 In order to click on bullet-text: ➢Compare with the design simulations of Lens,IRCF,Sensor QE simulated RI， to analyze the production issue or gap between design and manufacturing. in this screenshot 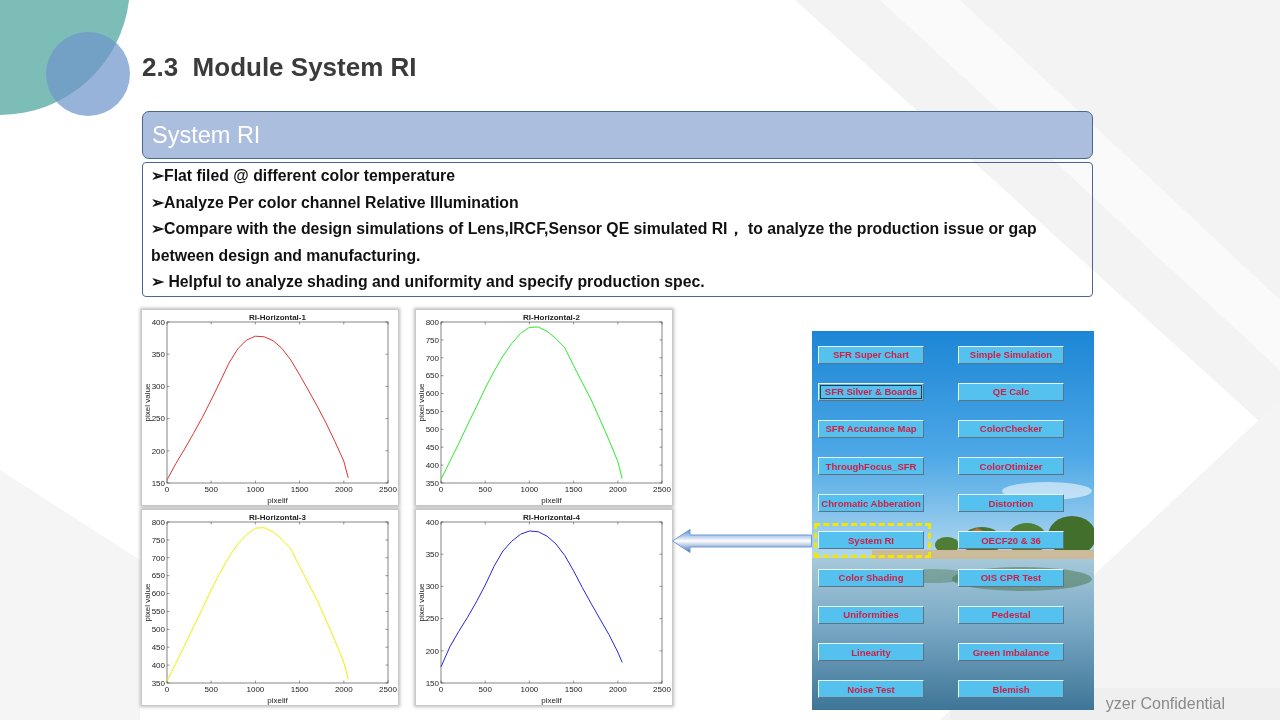, I will do `click(594, 242)`.